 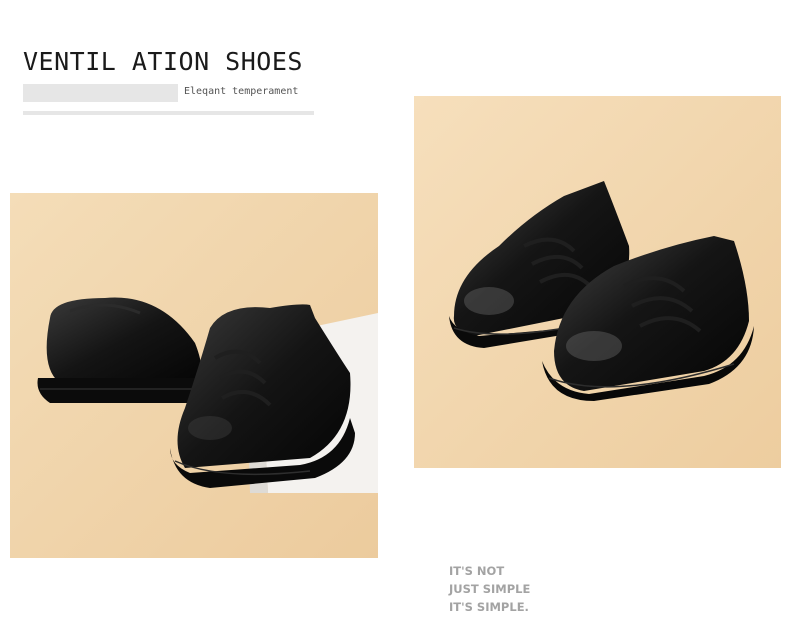 I want to click on tagline-line-1: IT'S NOT, so click(x=477, y=571).